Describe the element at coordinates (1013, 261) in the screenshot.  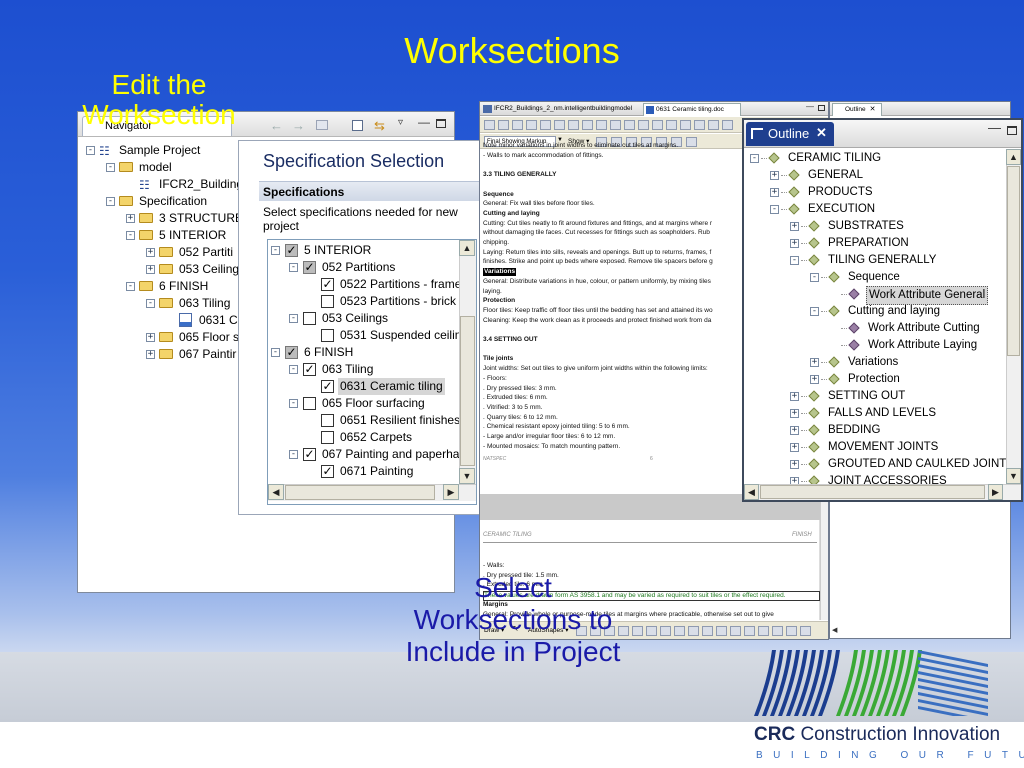
I see `outline-scroll-thumb` at that location.